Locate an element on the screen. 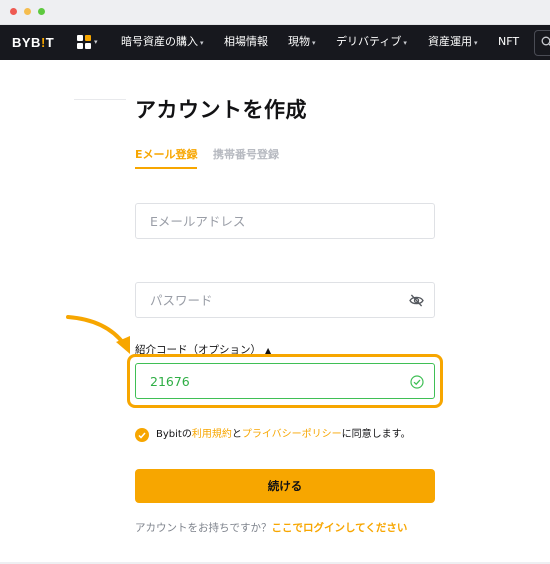 The image size is (550, 564). terms-link: 利用規約 is located at coordinates (212, 434).